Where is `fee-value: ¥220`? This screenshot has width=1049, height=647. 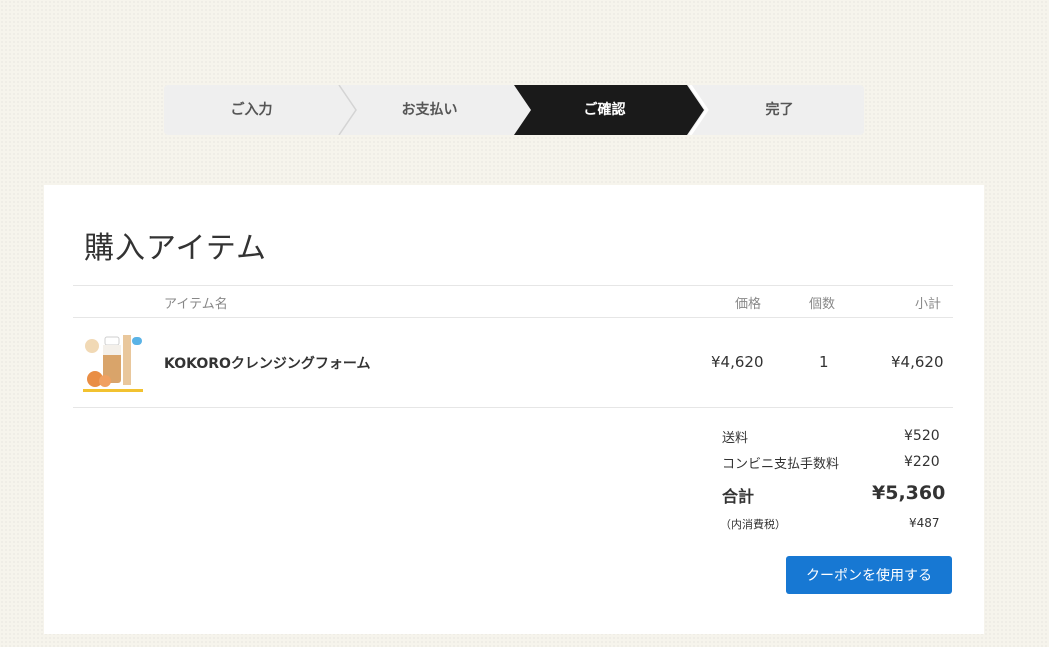
fee-value: ¥220 is located at coordinates (922, 462).